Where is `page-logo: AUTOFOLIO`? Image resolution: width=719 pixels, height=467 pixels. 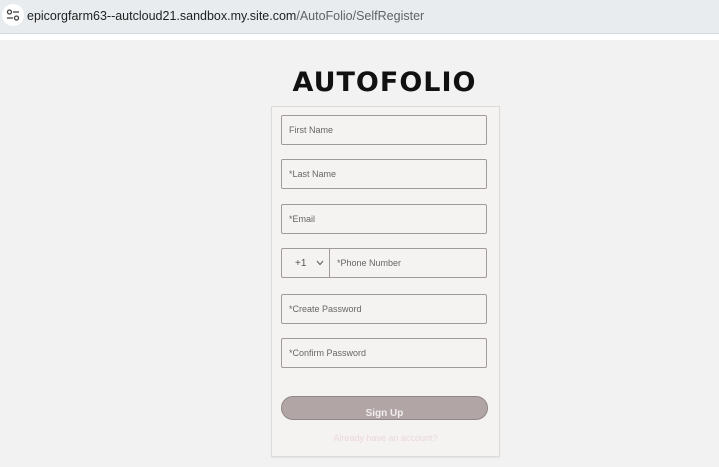
page-logo: AUTOFOLIO is located at coordinates (384, 82).